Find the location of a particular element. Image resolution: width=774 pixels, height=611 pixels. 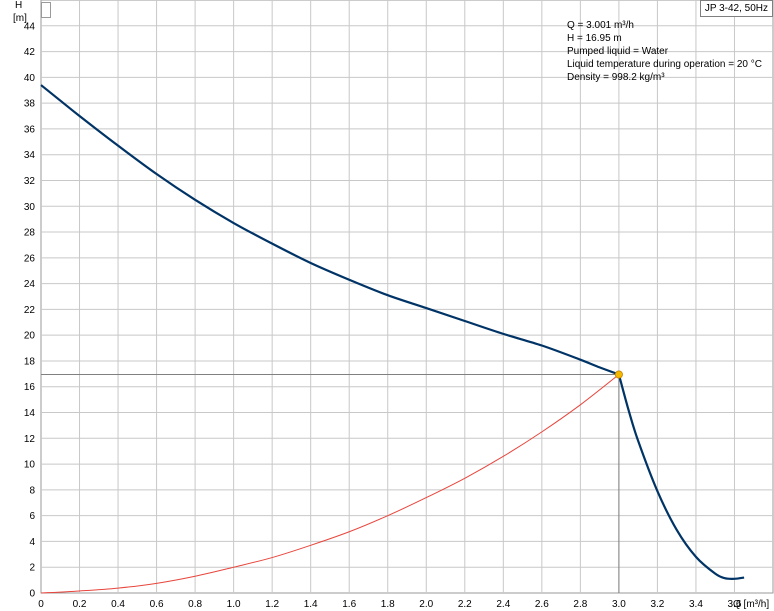

x-tick-label: 0 is located at coordinates (41, 604).